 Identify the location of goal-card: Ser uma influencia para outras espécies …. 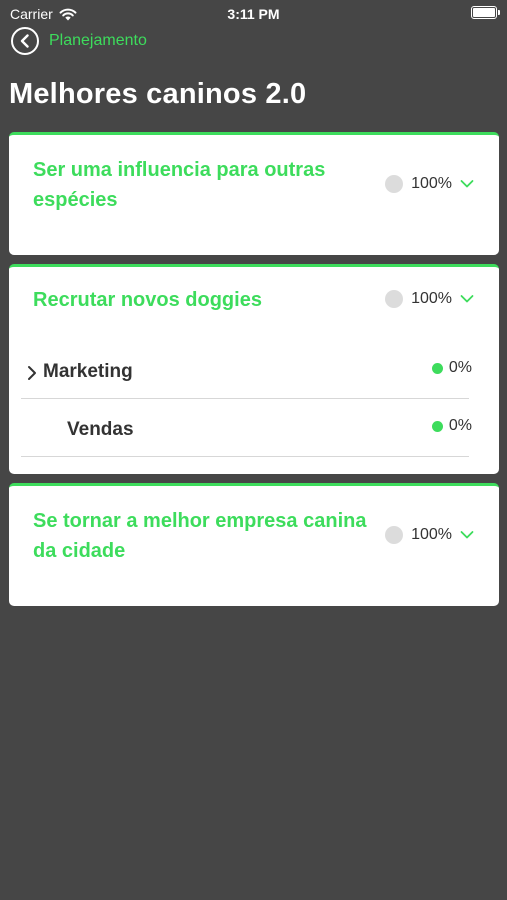
(254, 193).